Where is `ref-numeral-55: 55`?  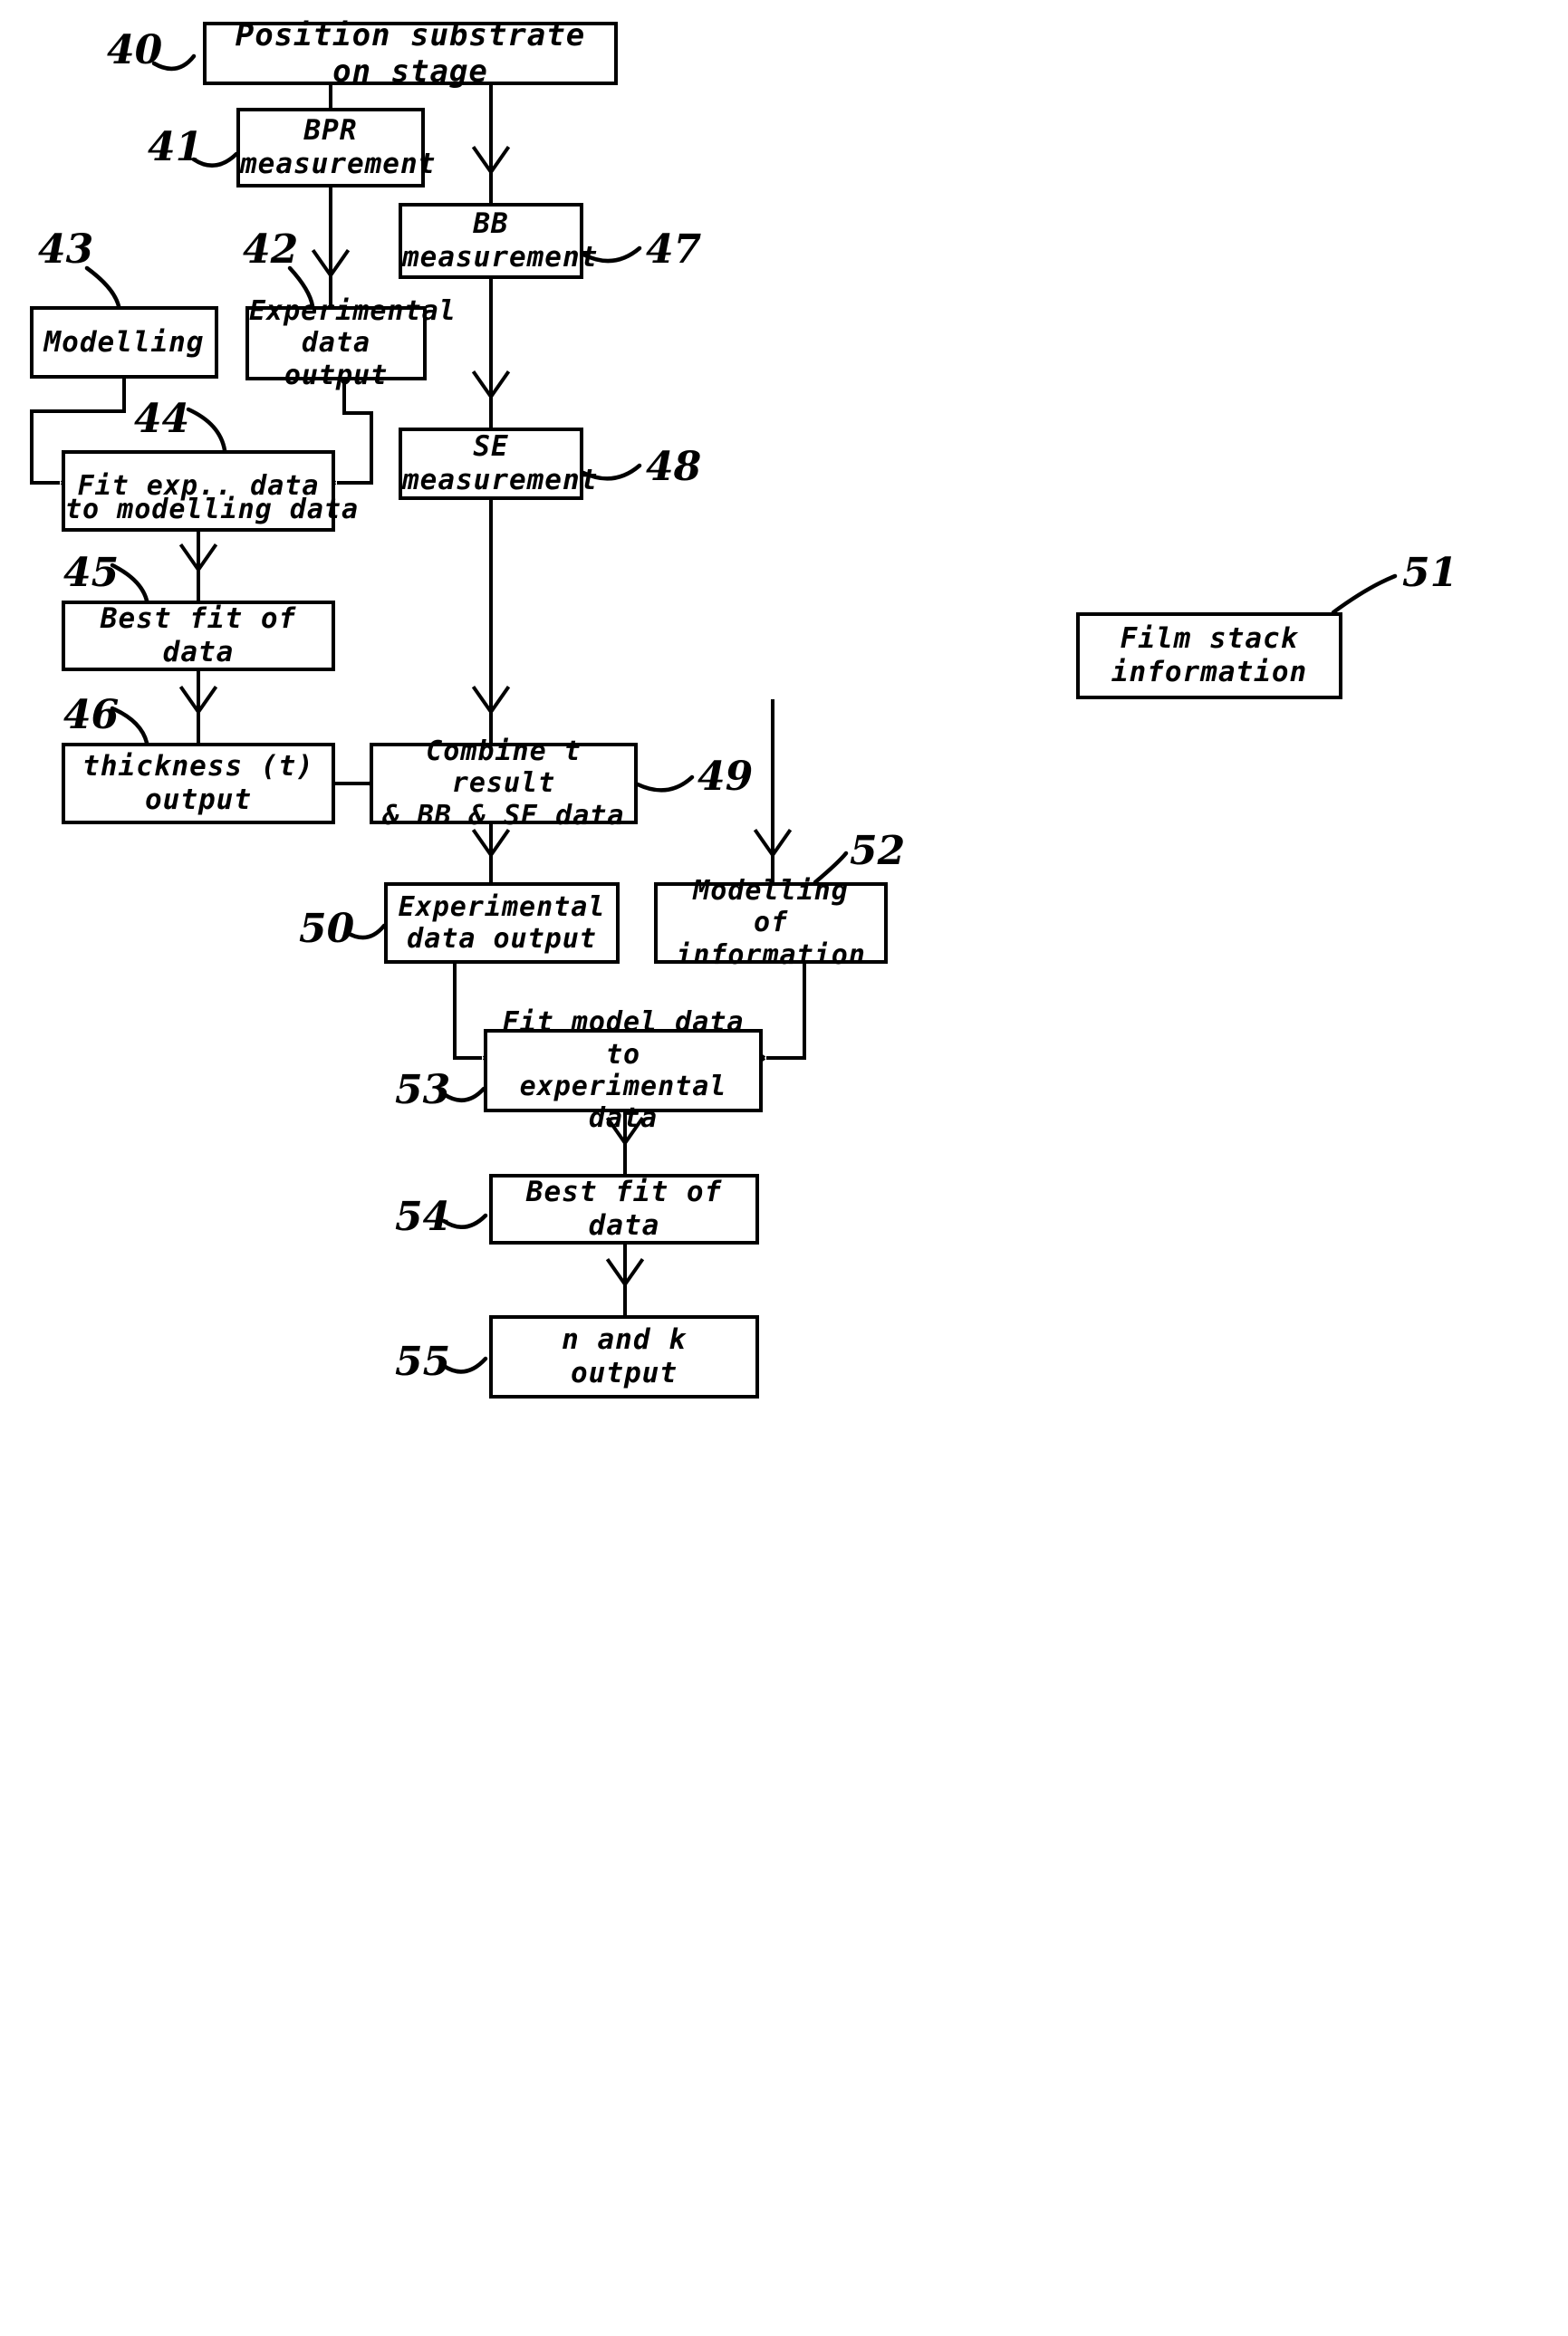 ref-numeral-55: 55 is located at coordinates (423, 1362).